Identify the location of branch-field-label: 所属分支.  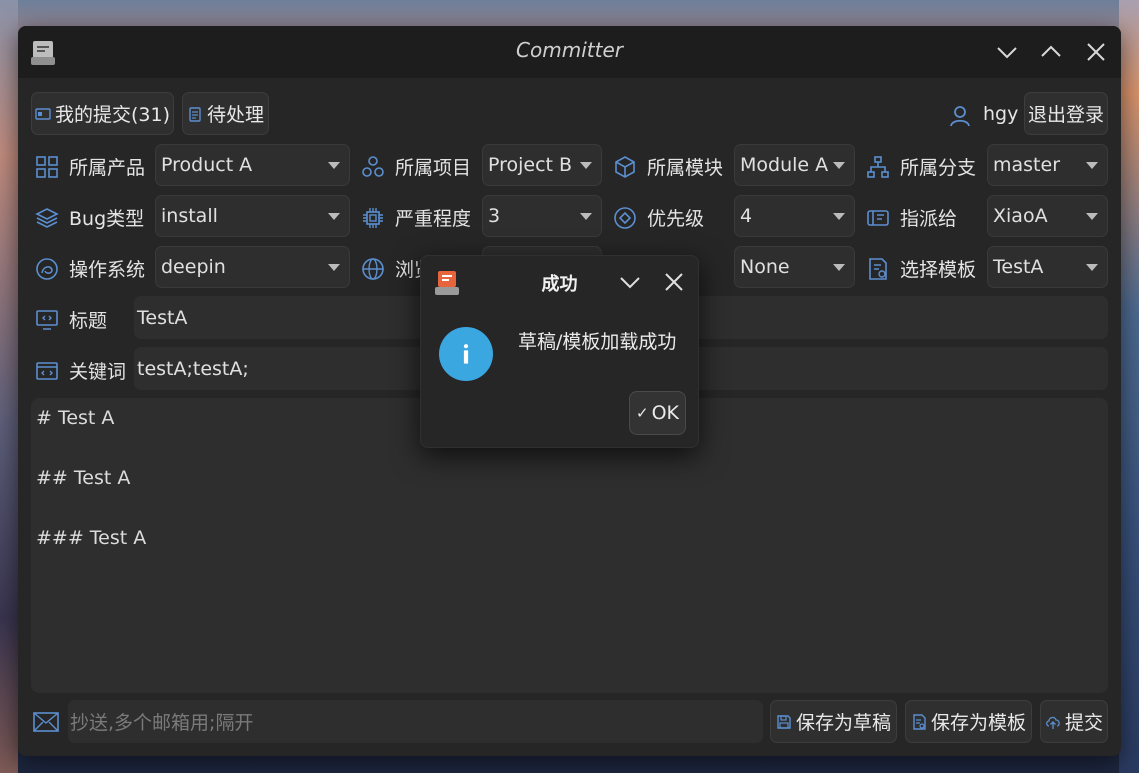
(921, 166).